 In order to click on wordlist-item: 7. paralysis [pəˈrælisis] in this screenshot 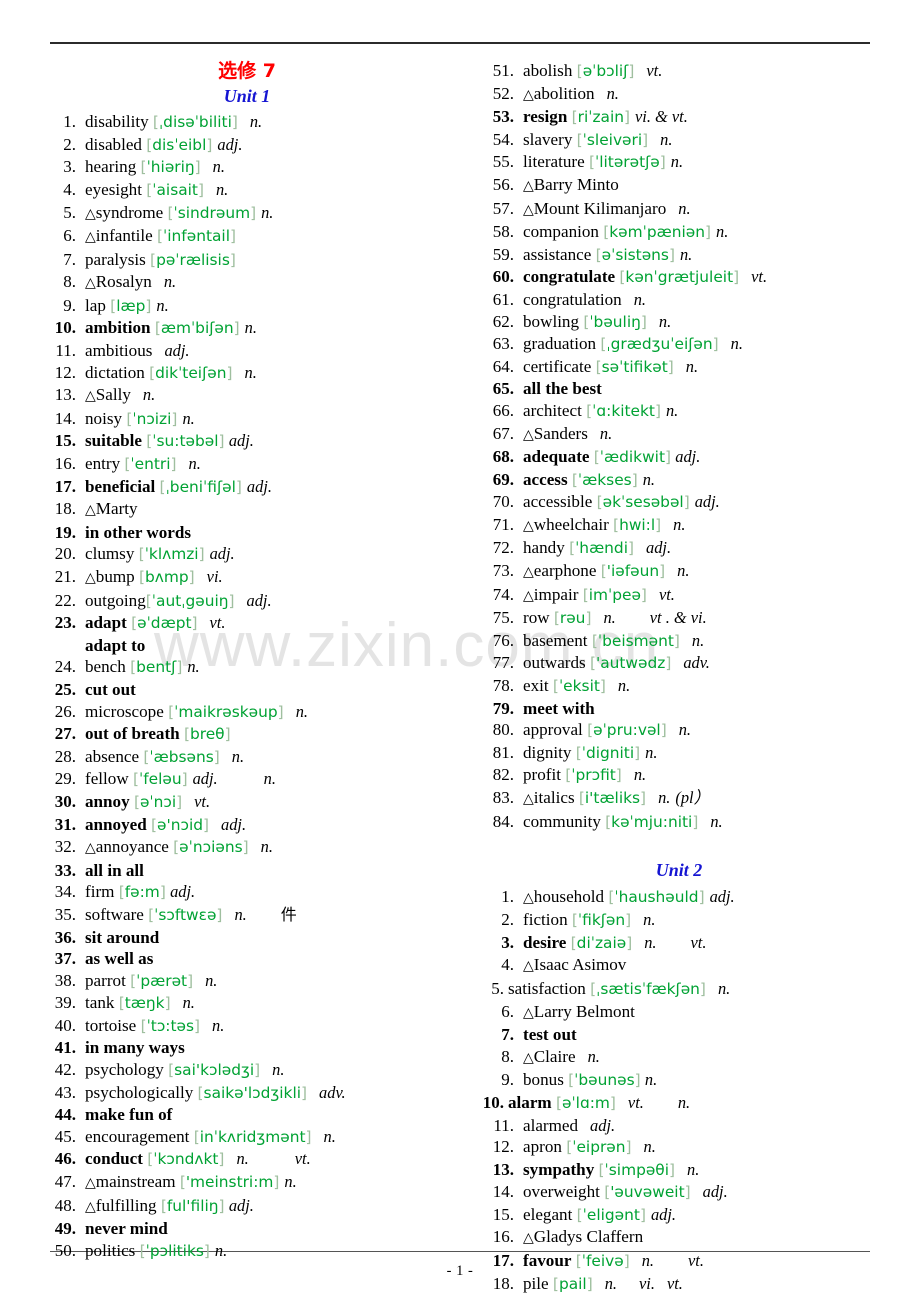, I will do `click(247, 260)`.